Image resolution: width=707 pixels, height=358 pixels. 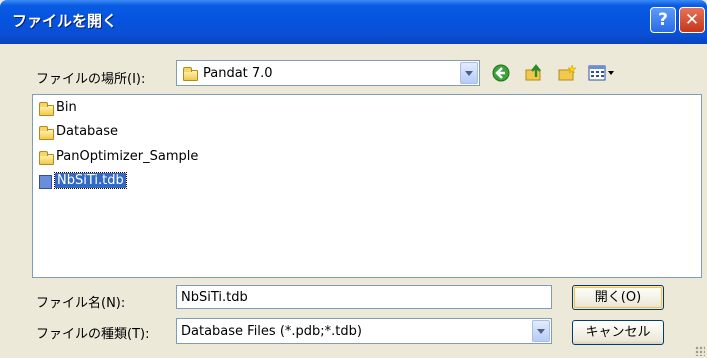 I want to click on location-value: Pandat 7.0, so click(x=238, y=73).